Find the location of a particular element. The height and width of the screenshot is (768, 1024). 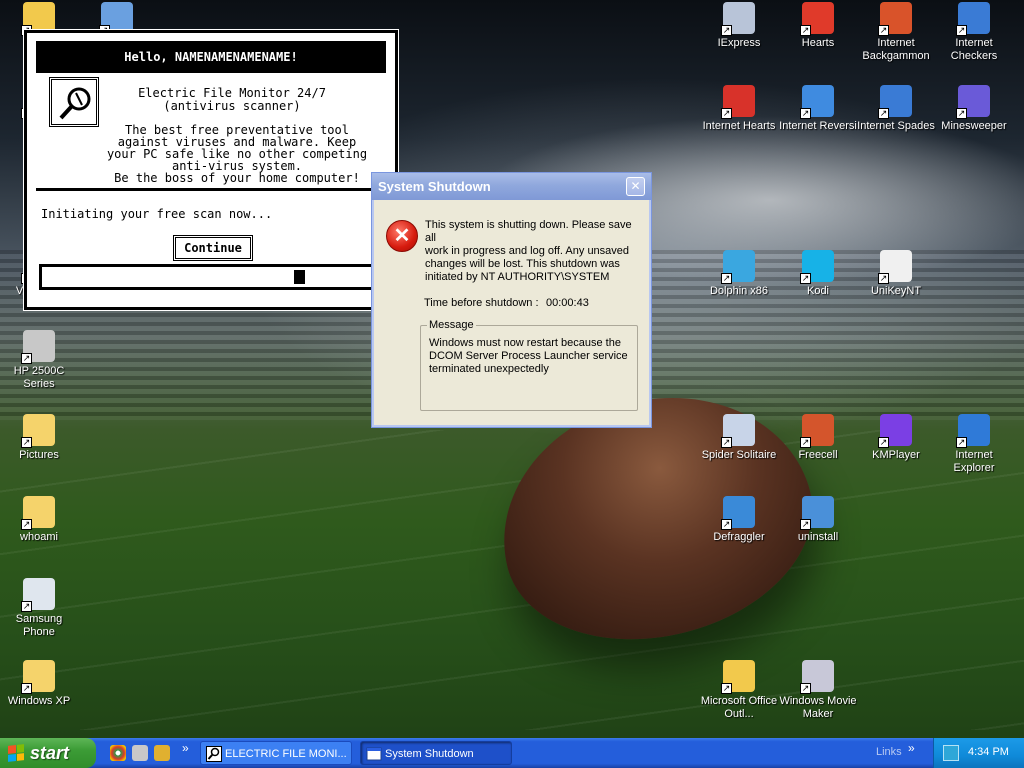

efm-title: Hello, NAMENAMENAMENAME! is located at coordinates (211, 57).